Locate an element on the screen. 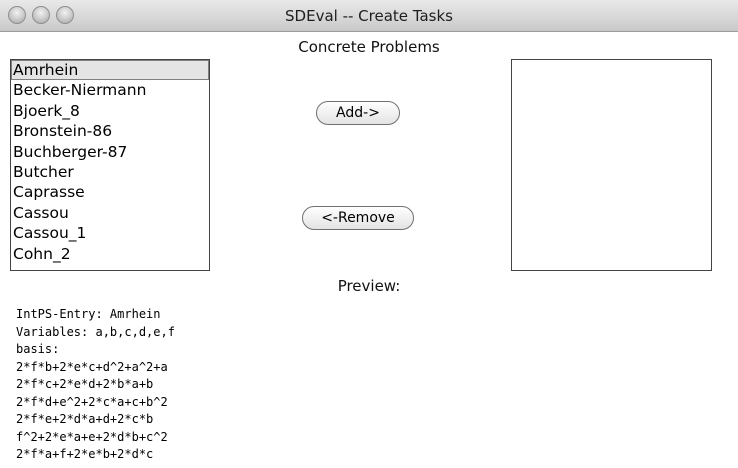 This screenshot has height=468, width=738. selected-tasks-list is located at coordinates (611, 165).